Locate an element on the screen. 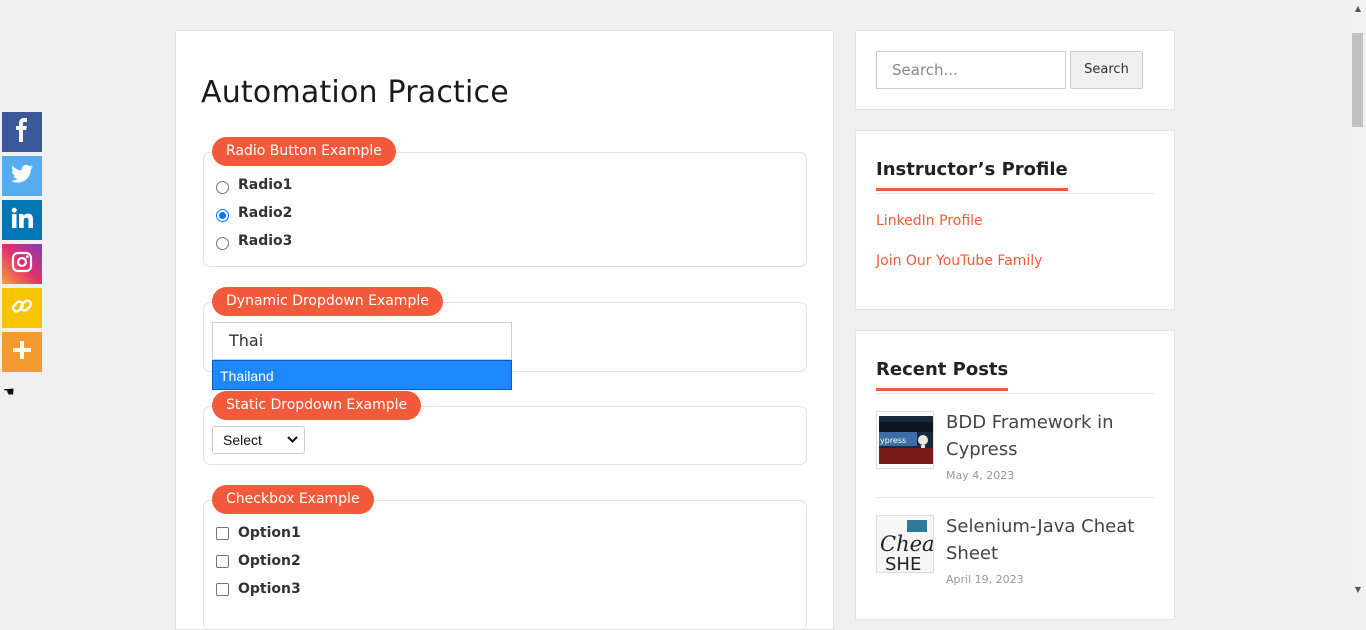 This screenshot has width=1366, height=630. page-scrollbar: ▲ ▼ is located at coordinates (1357, 299).